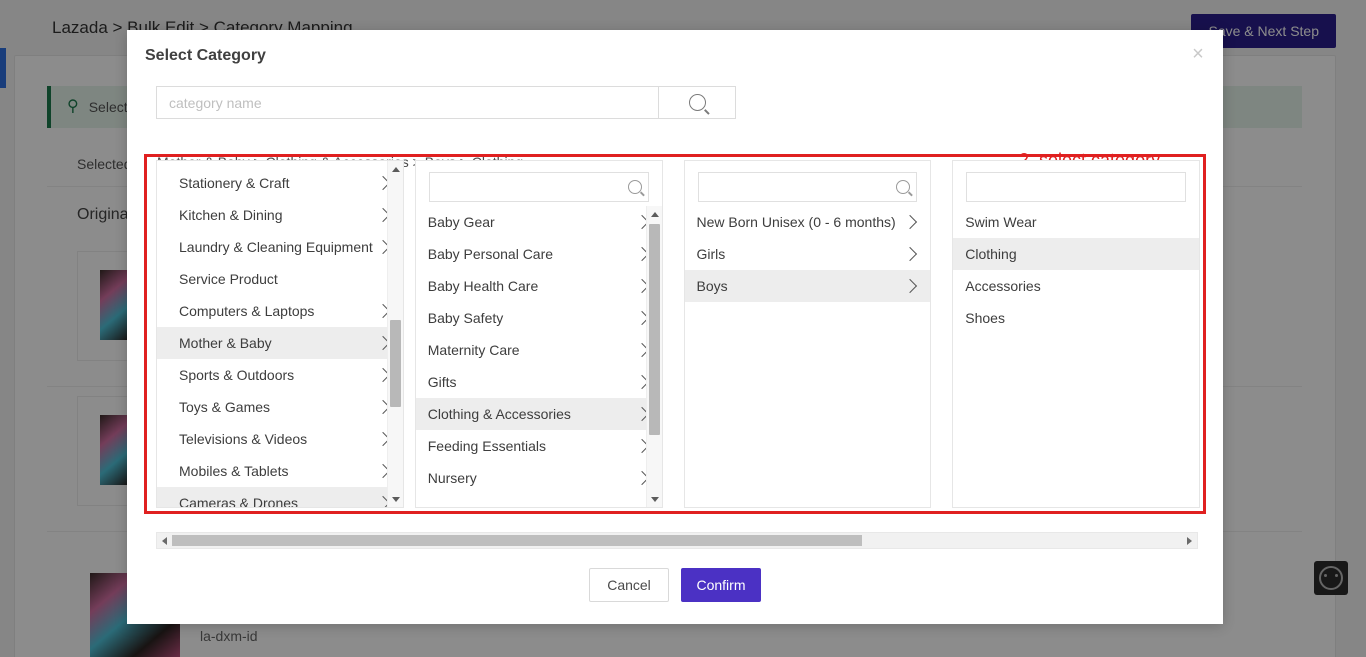 The image size is (1366, 657). I want to click on list-item-label: Computers & Laptops, so click(247, 311).